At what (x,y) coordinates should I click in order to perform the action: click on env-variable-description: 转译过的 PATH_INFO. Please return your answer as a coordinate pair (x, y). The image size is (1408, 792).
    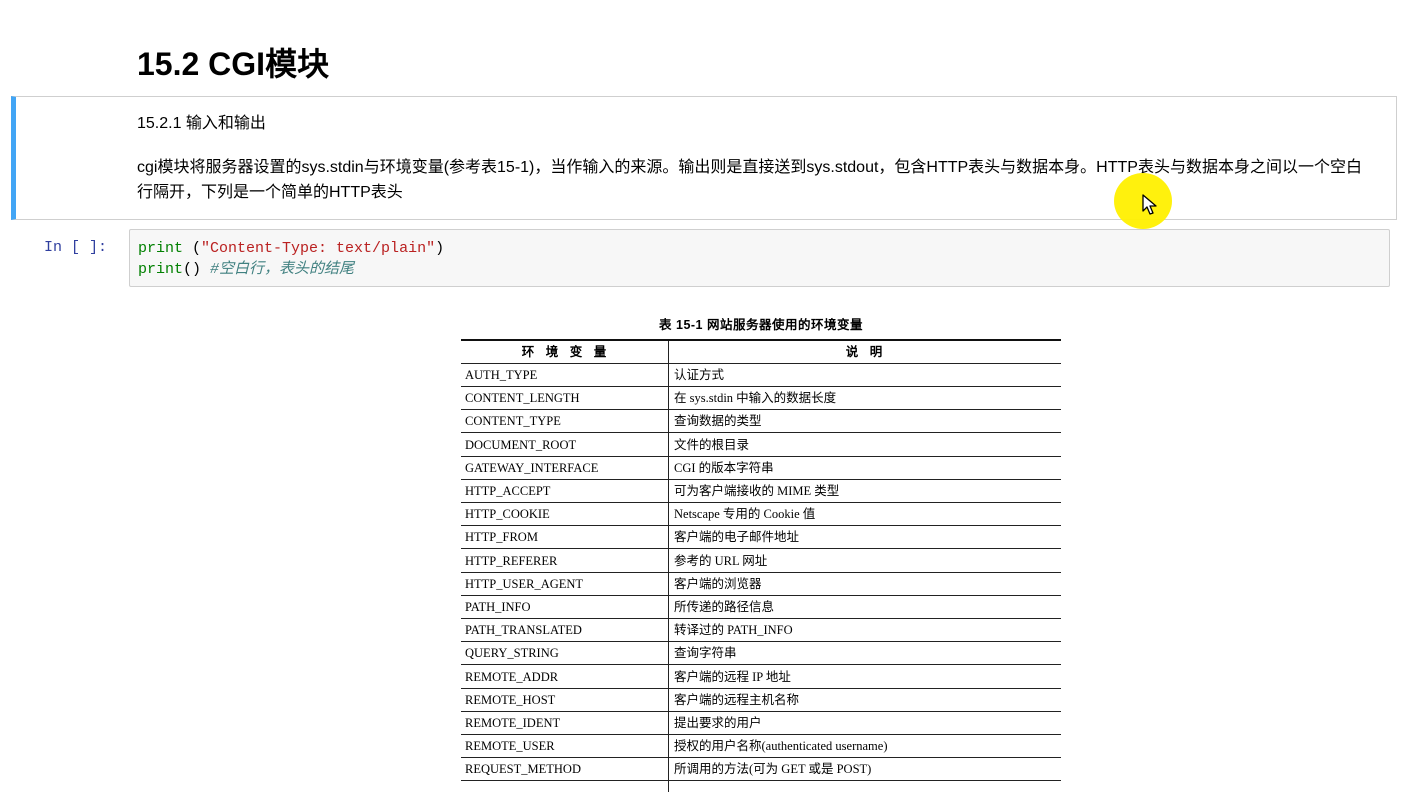
    Looking at the image, I should click on (733, 630).